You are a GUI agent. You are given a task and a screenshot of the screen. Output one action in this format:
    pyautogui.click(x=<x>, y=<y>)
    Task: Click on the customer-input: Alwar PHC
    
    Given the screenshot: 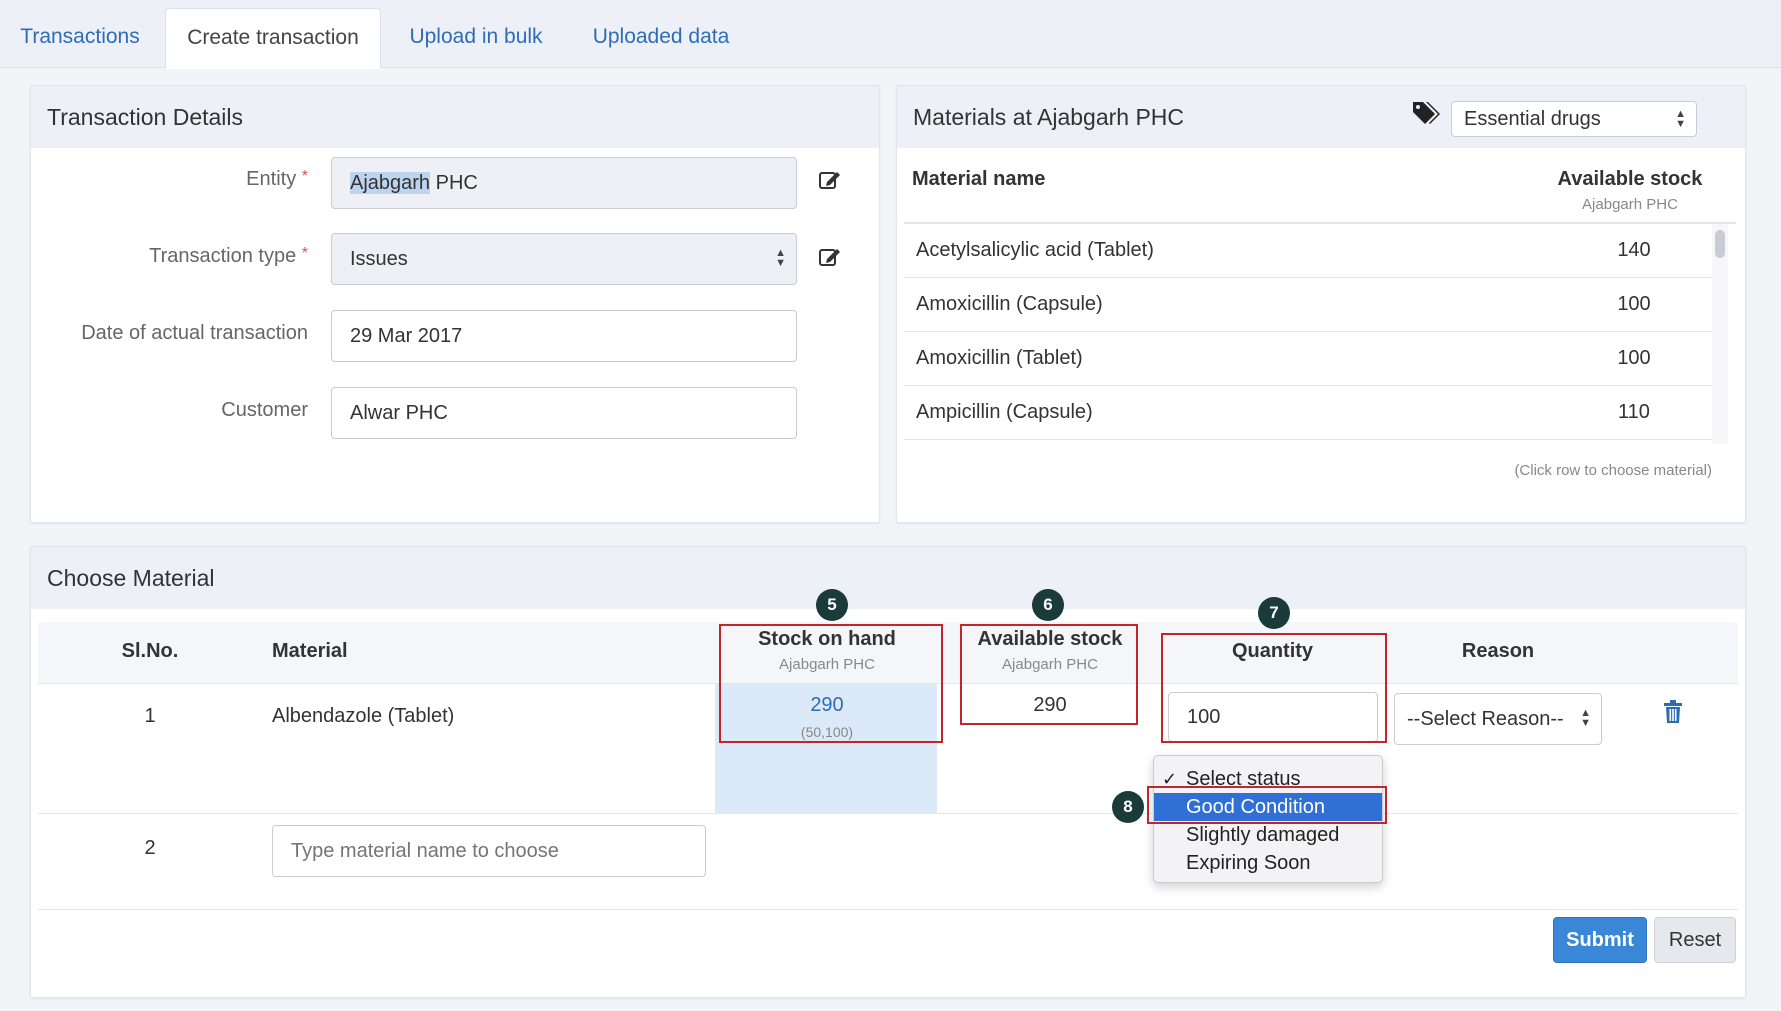 What is the action you would take?
    pyautogui.click(x=564, y=413)
    